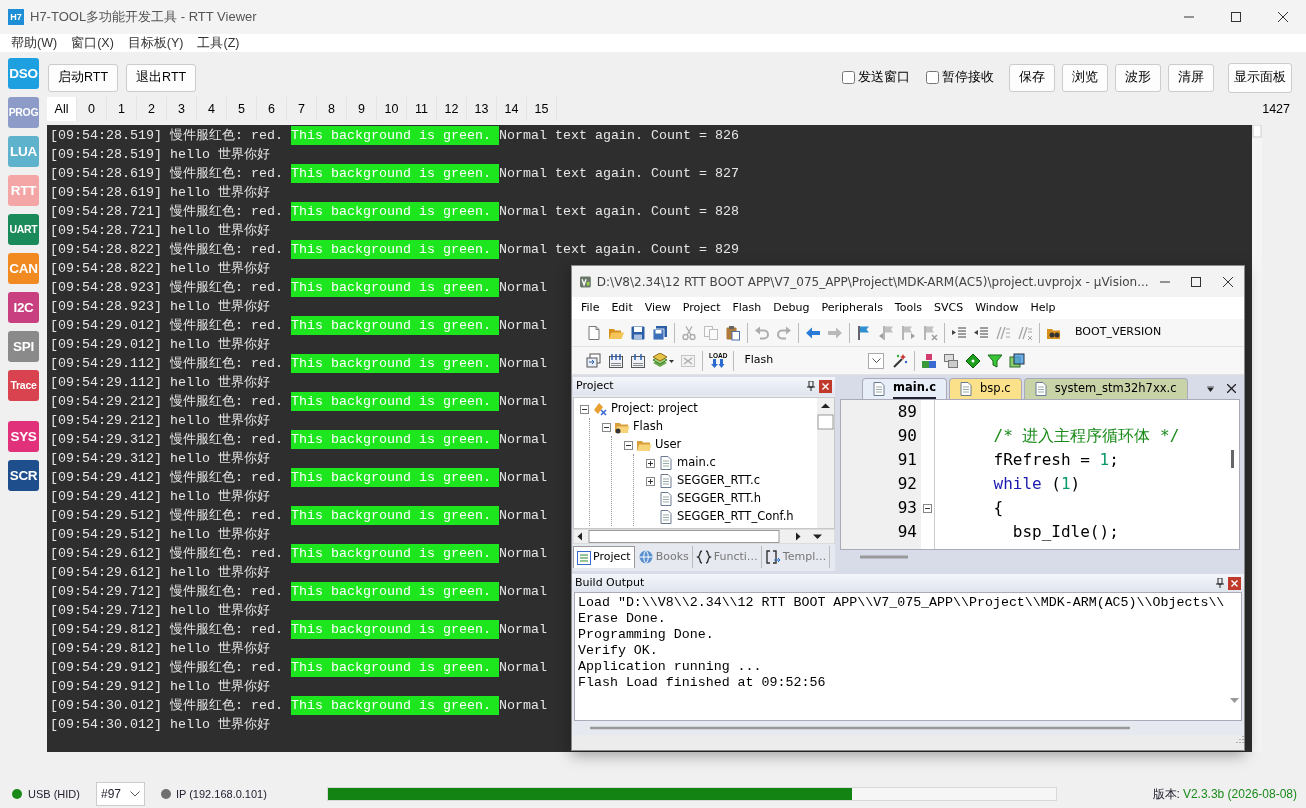 The width and height of the screenshot is (1306, 808). What do you see at coordinates (1138, 77) in the screenshot?
I see `toolbar-button: 波形` at bounding box center [1138, 77].